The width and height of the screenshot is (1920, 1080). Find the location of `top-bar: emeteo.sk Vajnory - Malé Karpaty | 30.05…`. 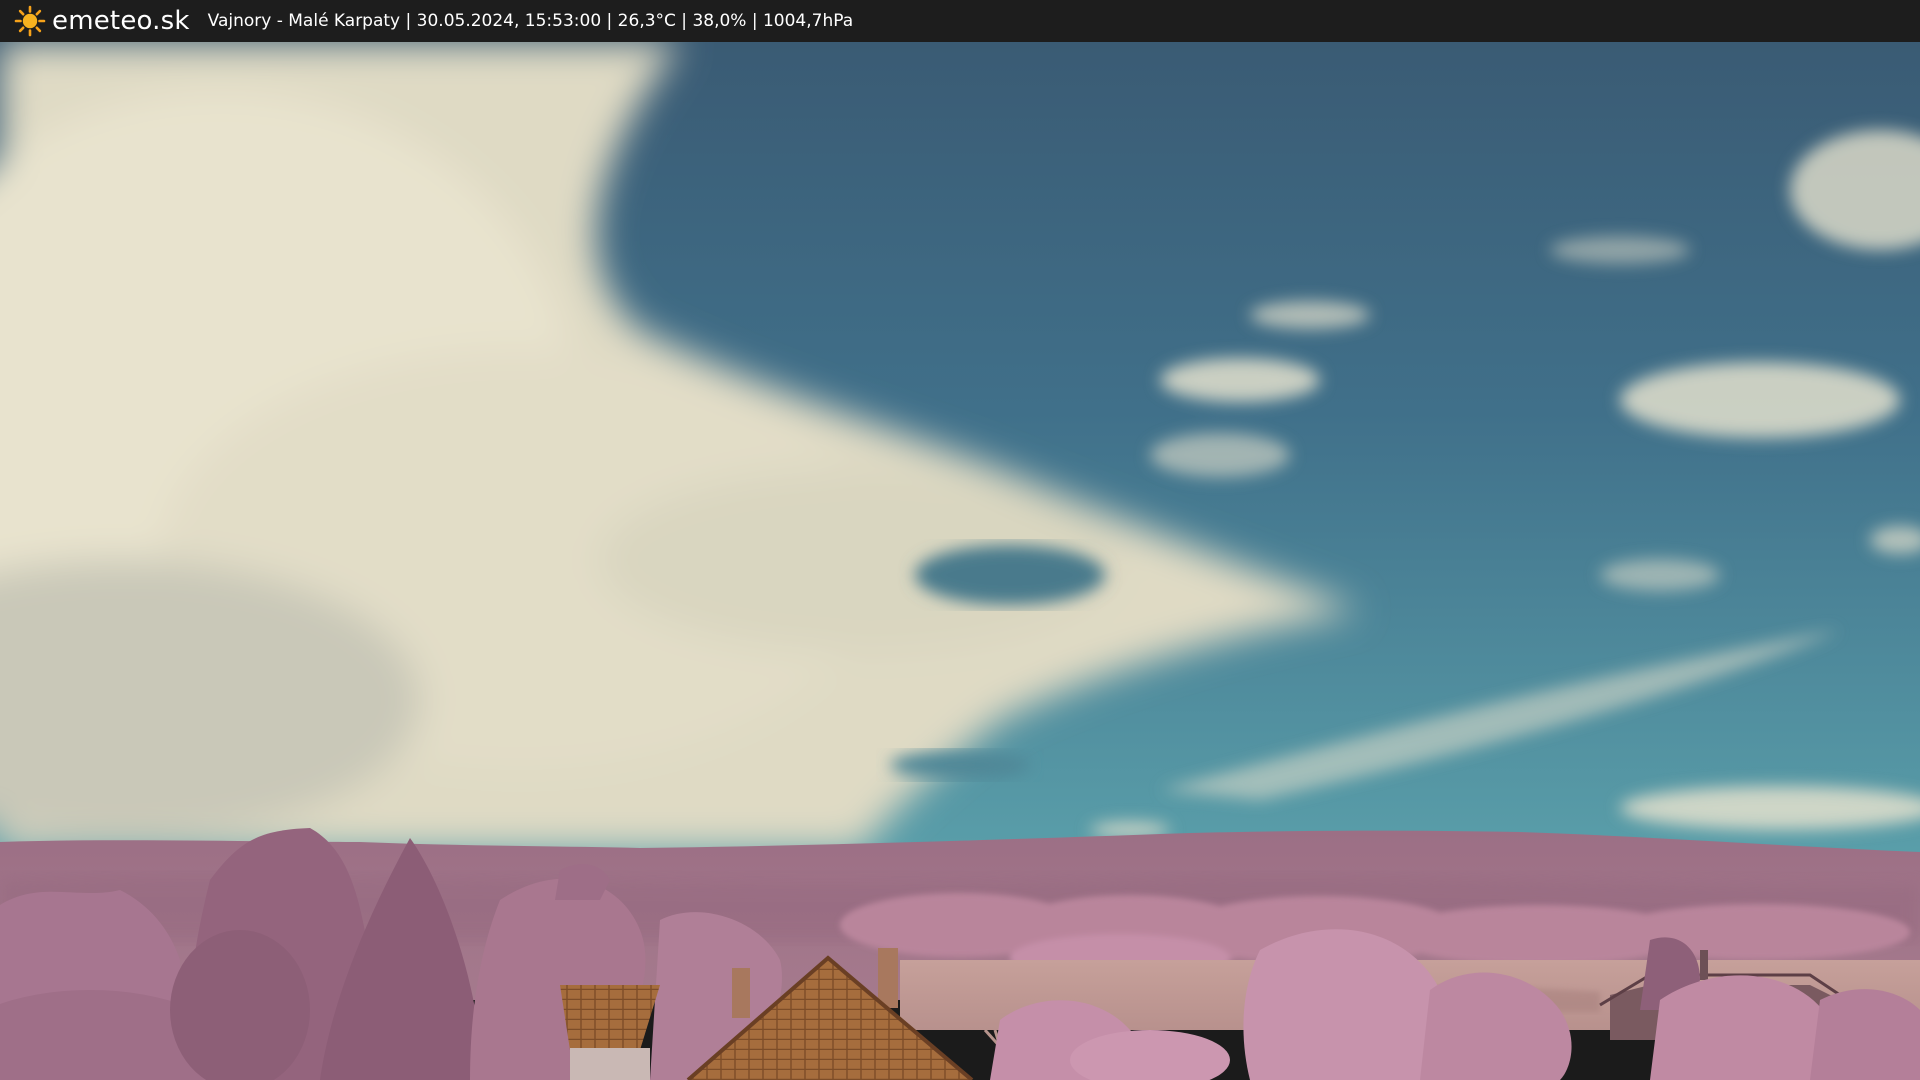

top-bar: emeteo.sk Vajnory - Malé Karpaty | 30.05… is located at coordinates (960, 21).